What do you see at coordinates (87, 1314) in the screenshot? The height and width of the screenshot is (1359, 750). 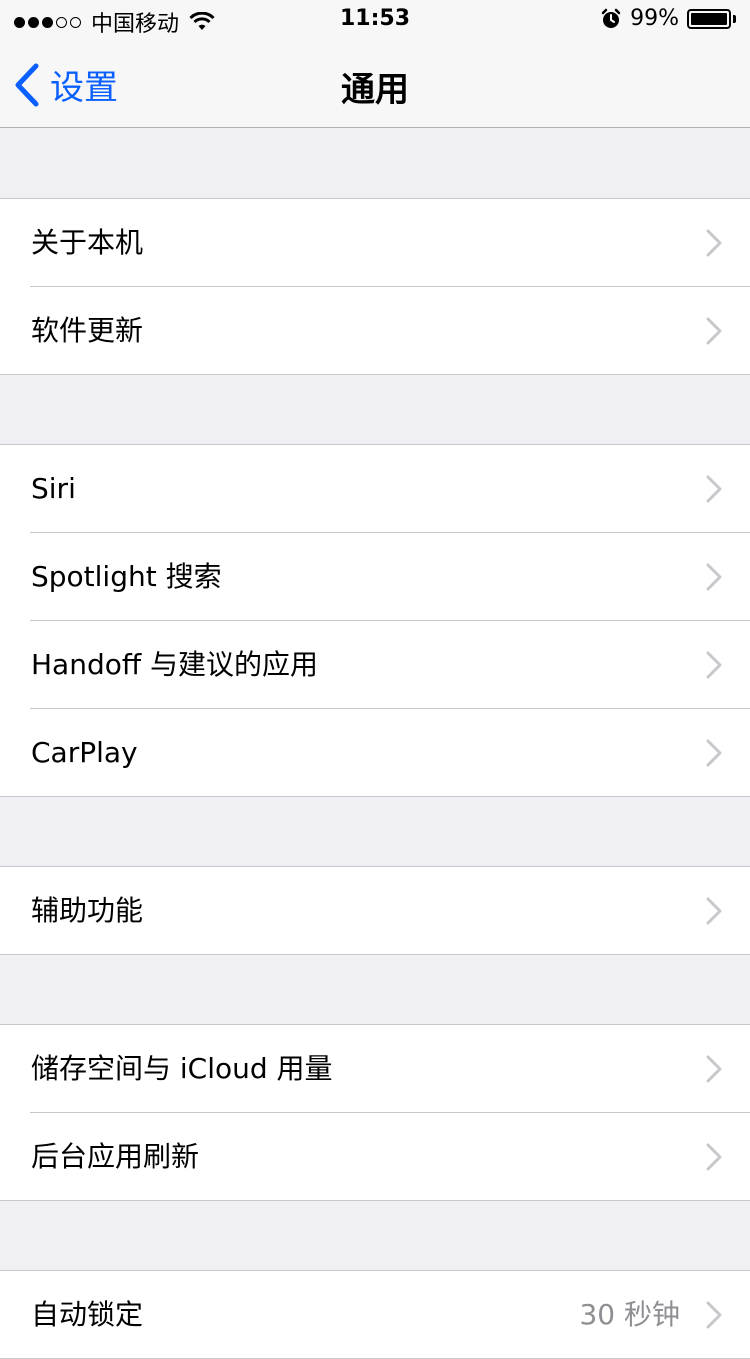 I see `row-label: 自动锁定` at bounding box center [87, 1314].